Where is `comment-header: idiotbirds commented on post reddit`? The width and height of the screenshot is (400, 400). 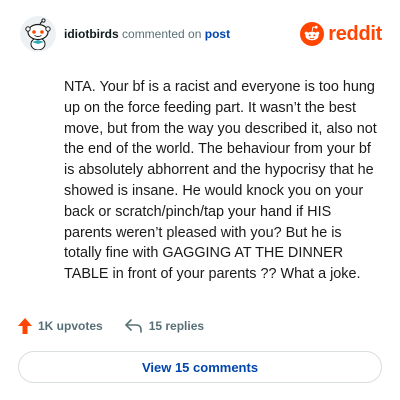 comment-header: idiotbirds commented on post reddit is located at coordinates (201, 34).